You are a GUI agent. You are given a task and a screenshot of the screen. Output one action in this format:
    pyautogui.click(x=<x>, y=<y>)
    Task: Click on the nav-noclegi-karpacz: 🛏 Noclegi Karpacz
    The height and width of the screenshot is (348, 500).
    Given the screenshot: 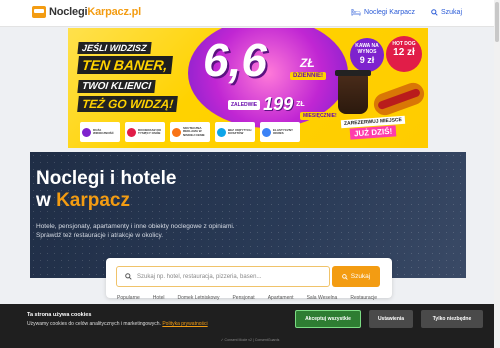 What is the action you would take?
    pyautogui.click(x=383, y=12)
    